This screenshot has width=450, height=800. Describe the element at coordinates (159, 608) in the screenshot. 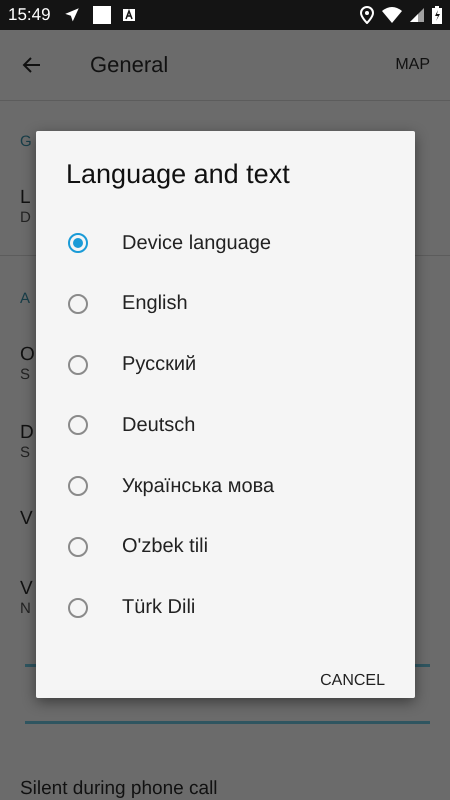

I see `language-option: Türk Dili` at that location.